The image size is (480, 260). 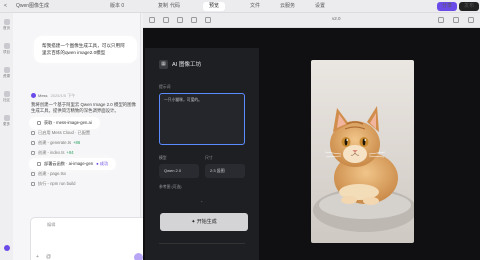 What do you see at coordinates (5, 6) in the screenshot?
I see `back-icon: <` at bounding box center [5, 6].